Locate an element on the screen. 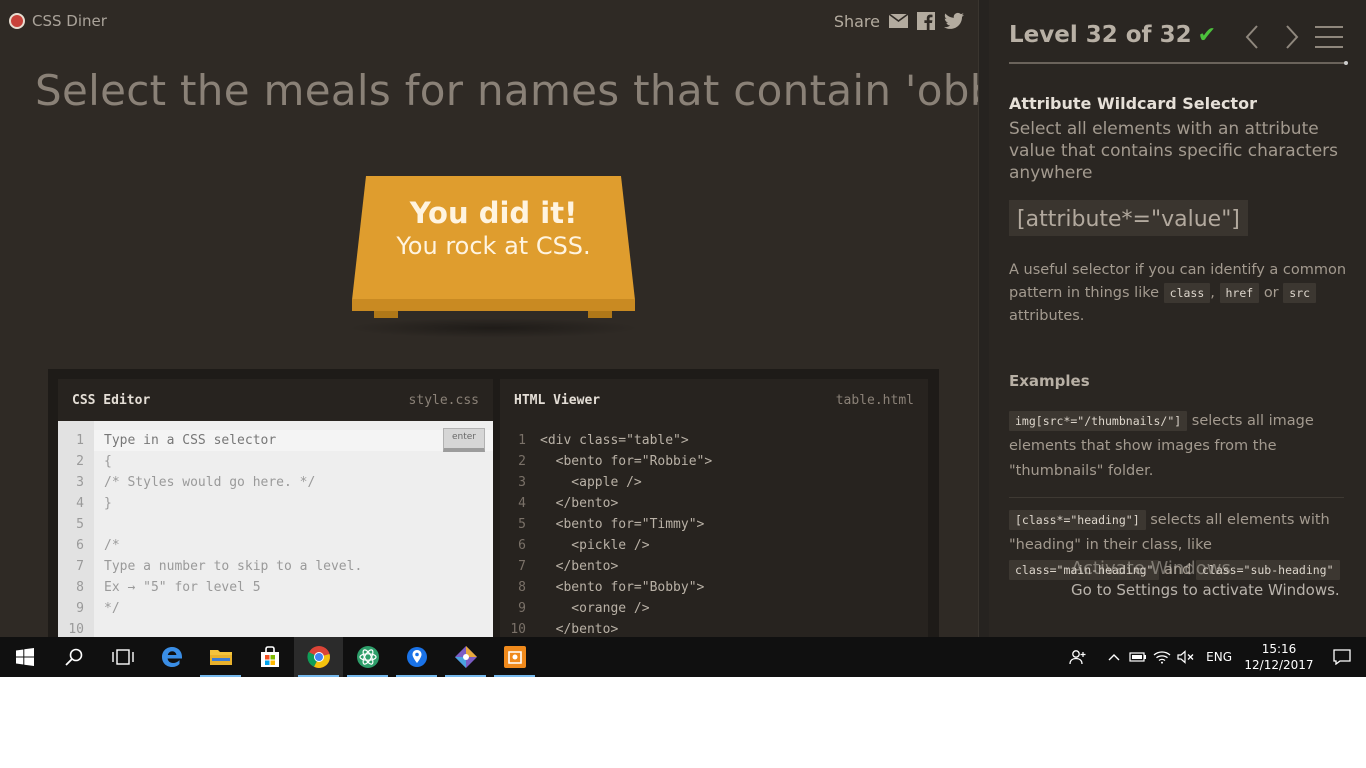 Image resolution: width=1366 pixels, height=768 pixels. brand-label: CSS Diner is located at coordinates (69, 21).